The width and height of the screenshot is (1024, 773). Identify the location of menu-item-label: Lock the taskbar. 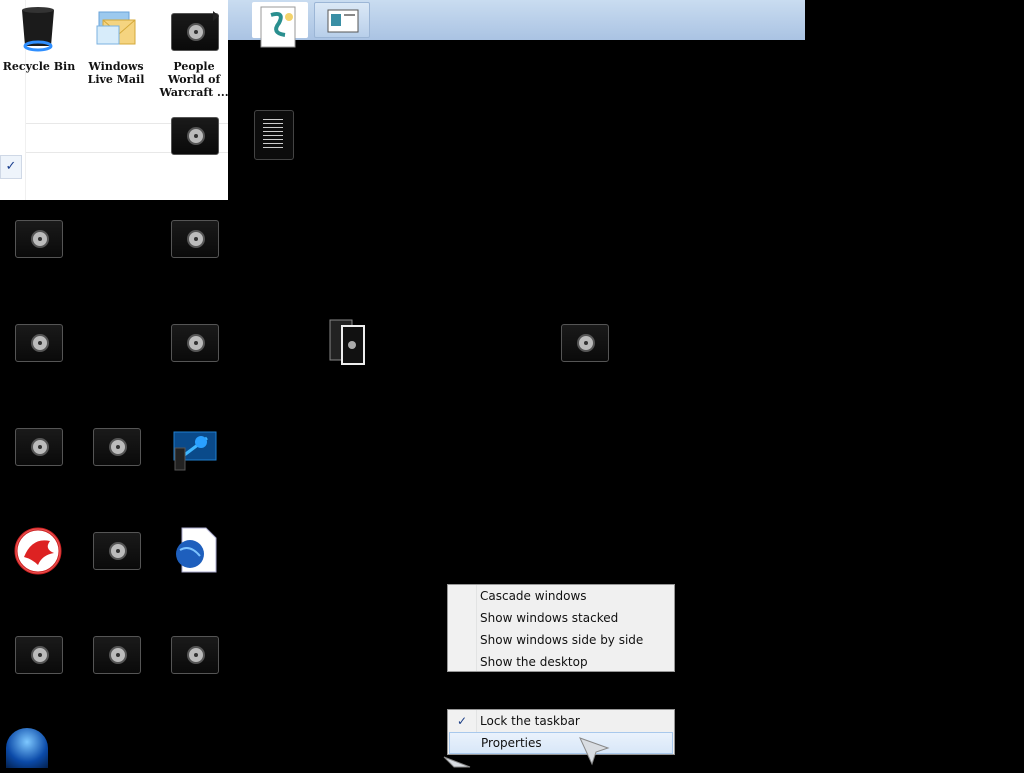
(530, 721).